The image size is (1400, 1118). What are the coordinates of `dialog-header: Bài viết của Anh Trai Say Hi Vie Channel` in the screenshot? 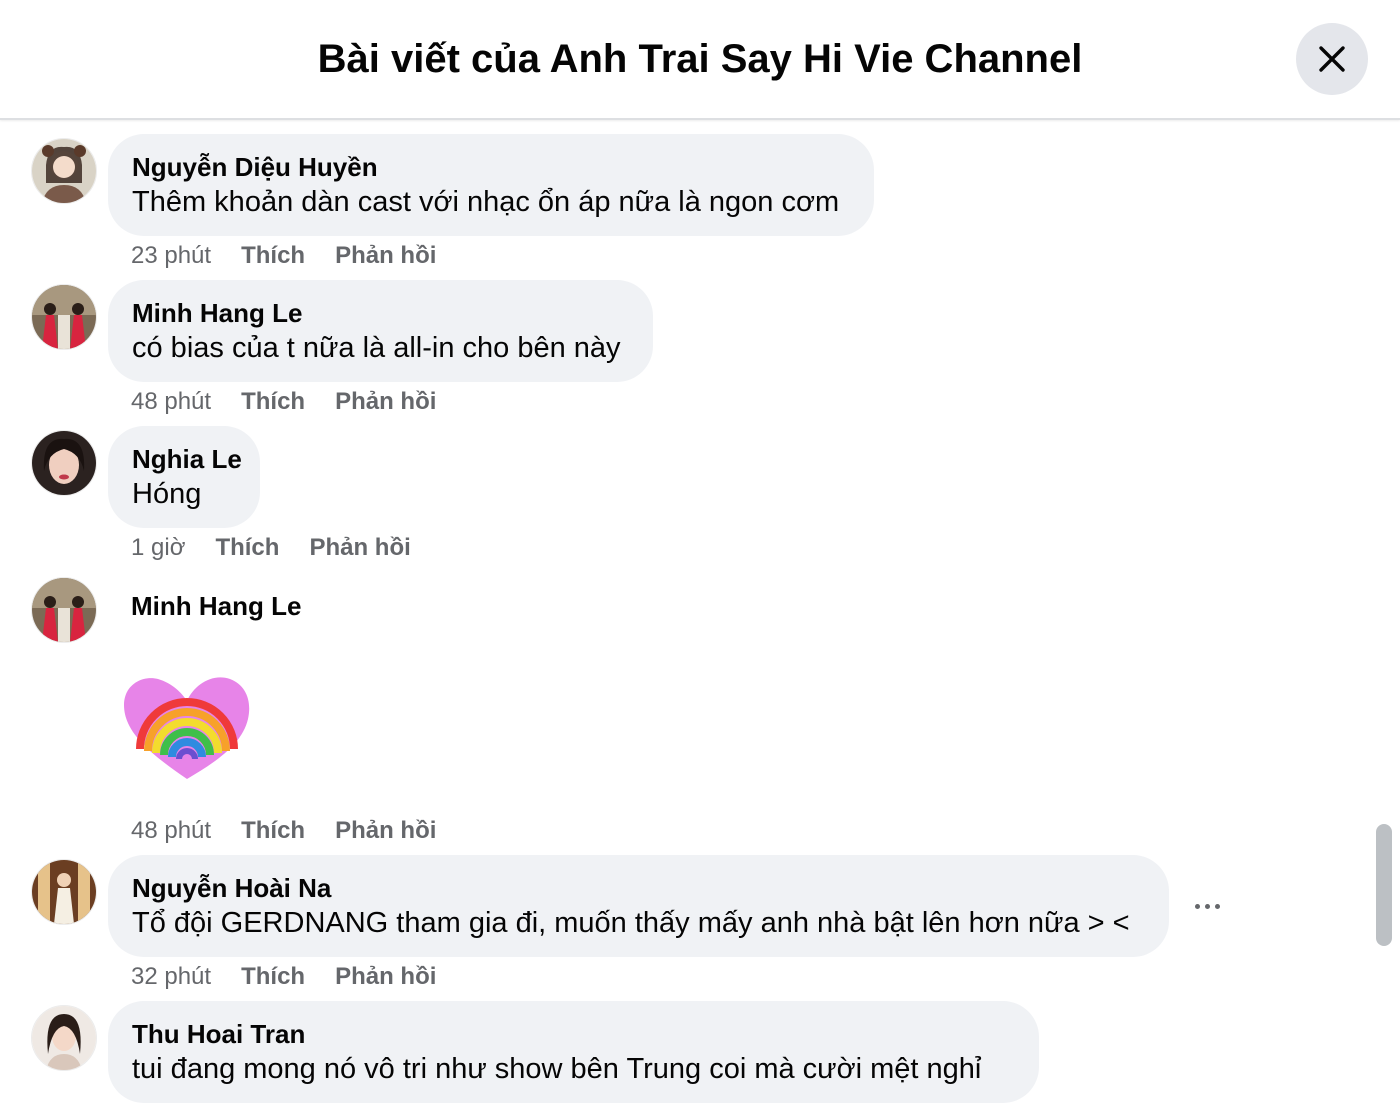 It's located at (700, 60).